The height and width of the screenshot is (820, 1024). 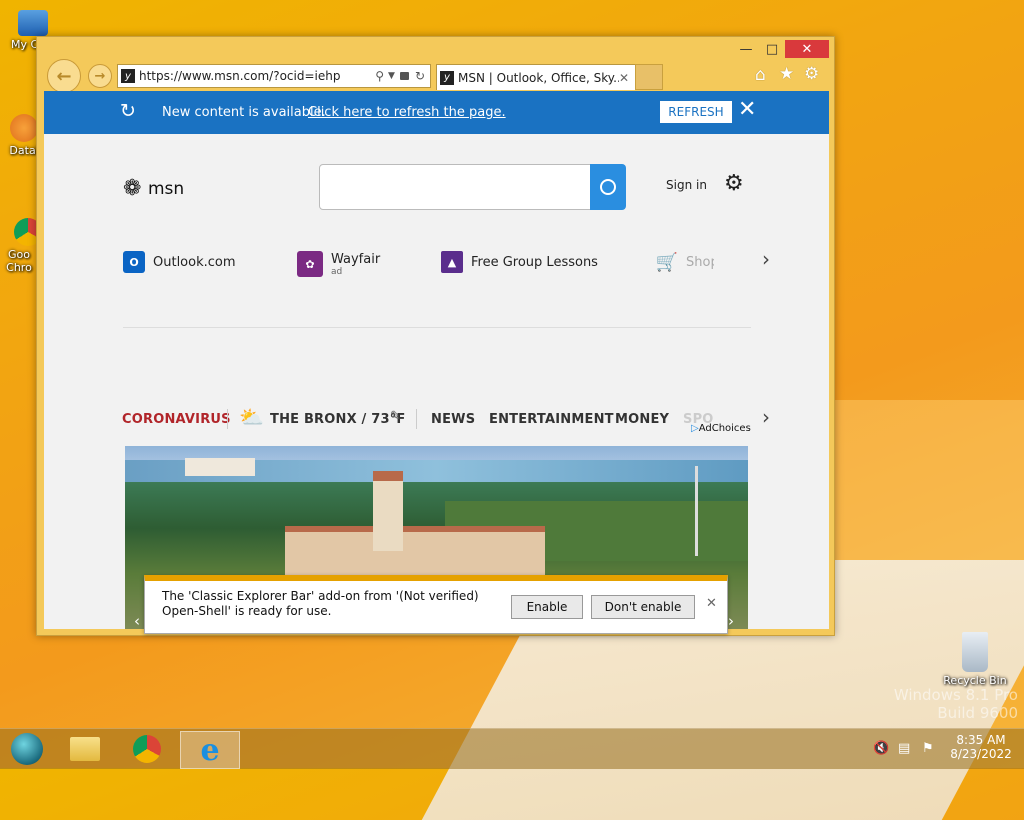 I want to click on dropdown-icon: ▼, so click(x=391, y=76).